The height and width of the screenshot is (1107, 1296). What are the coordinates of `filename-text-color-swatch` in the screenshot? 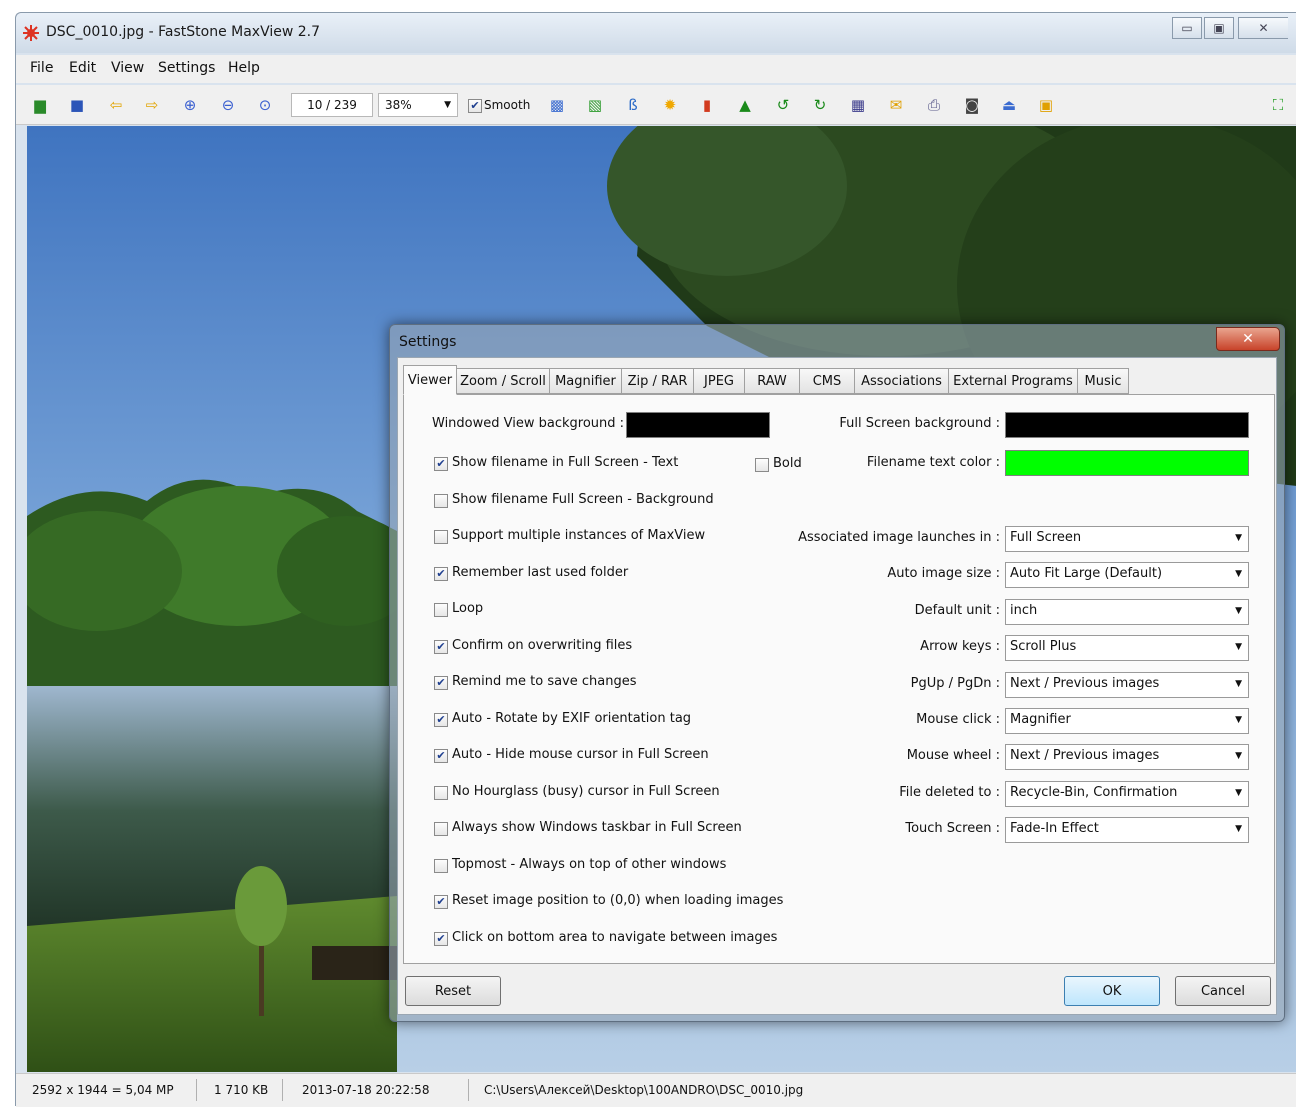 It's located at (1127, 463).